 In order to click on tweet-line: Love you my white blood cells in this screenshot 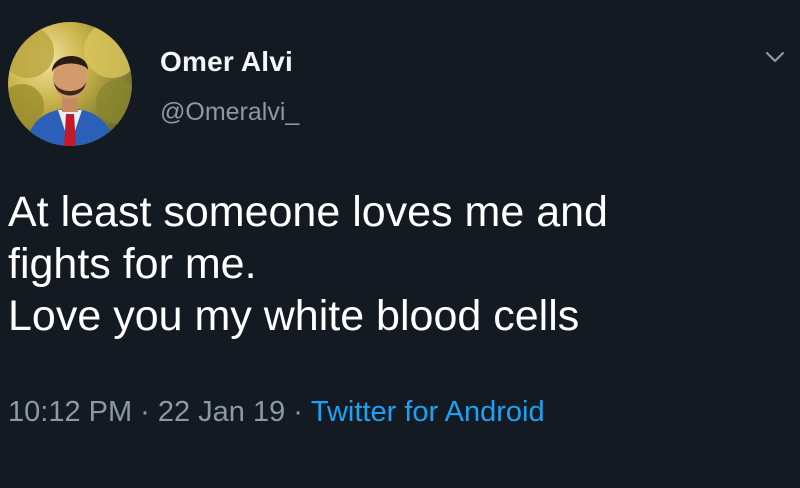, I will do `click(294, 316)`.